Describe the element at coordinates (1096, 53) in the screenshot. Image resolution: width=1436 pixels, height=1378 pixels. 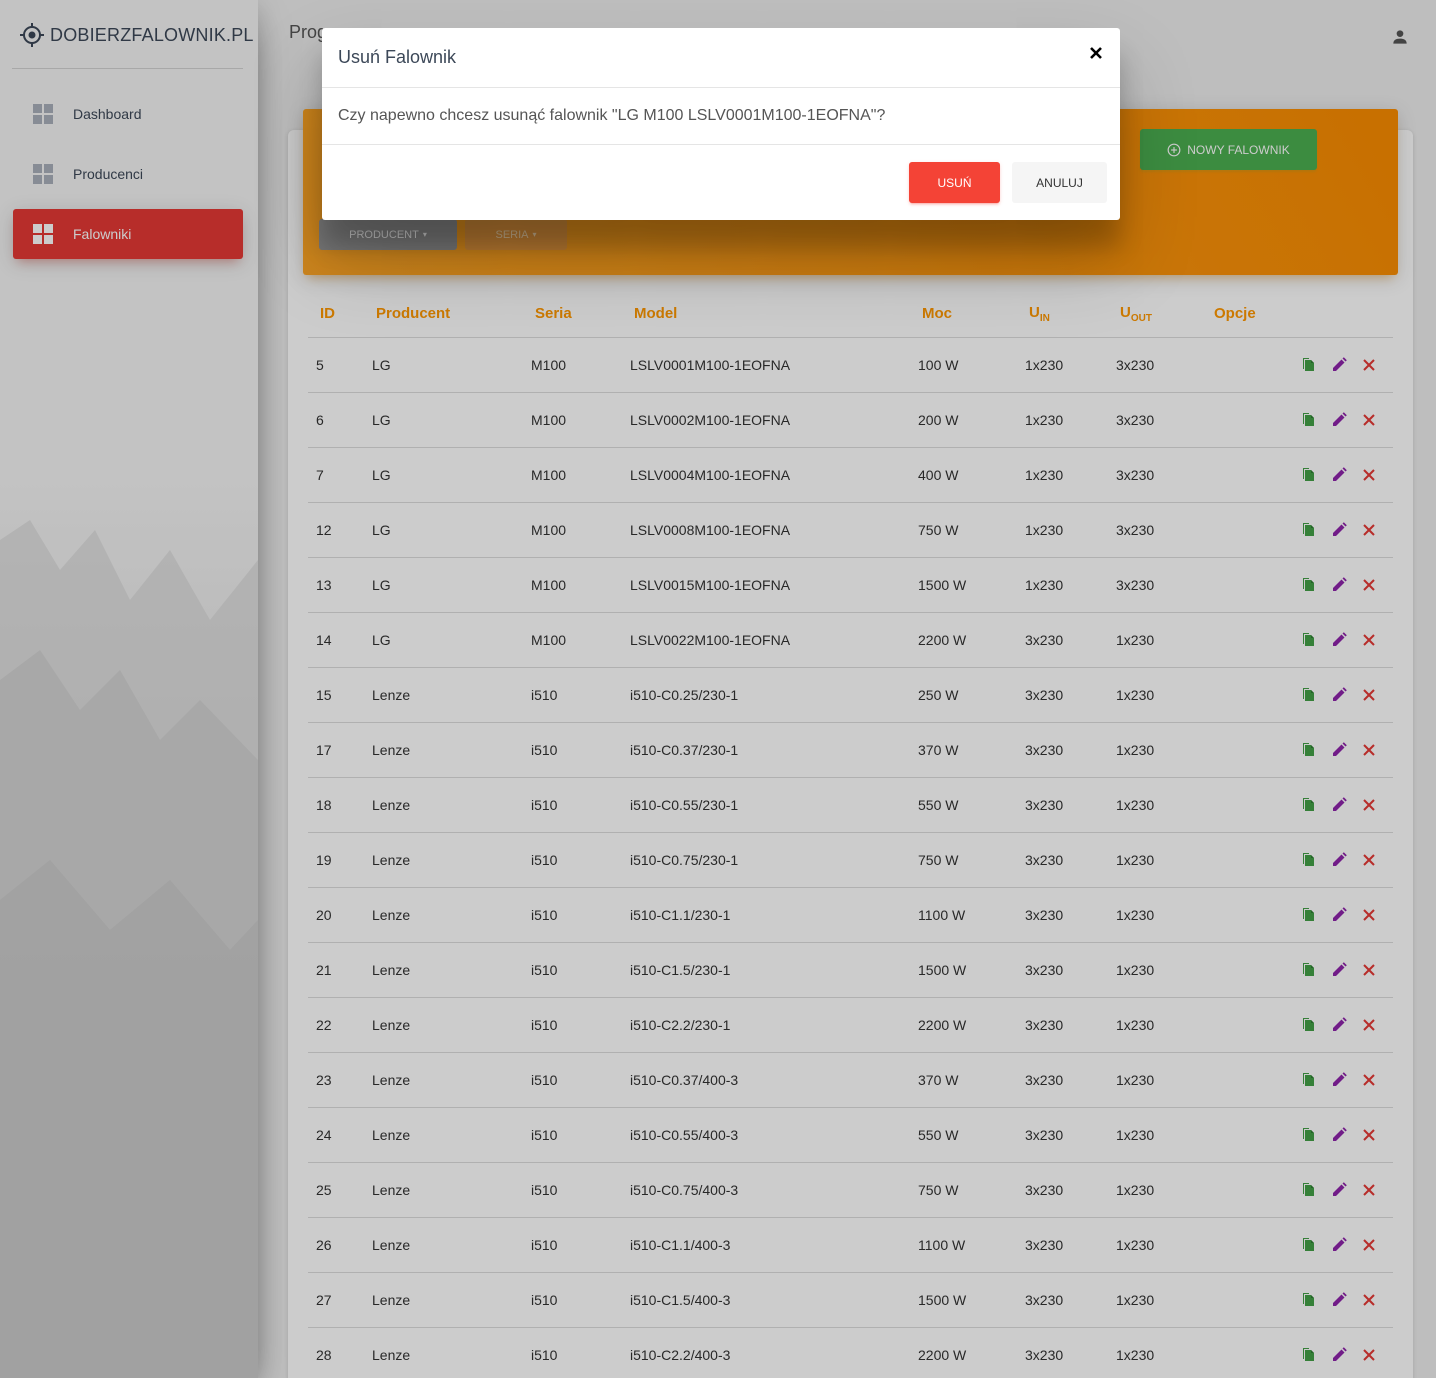
I see `close-icon` at that location.